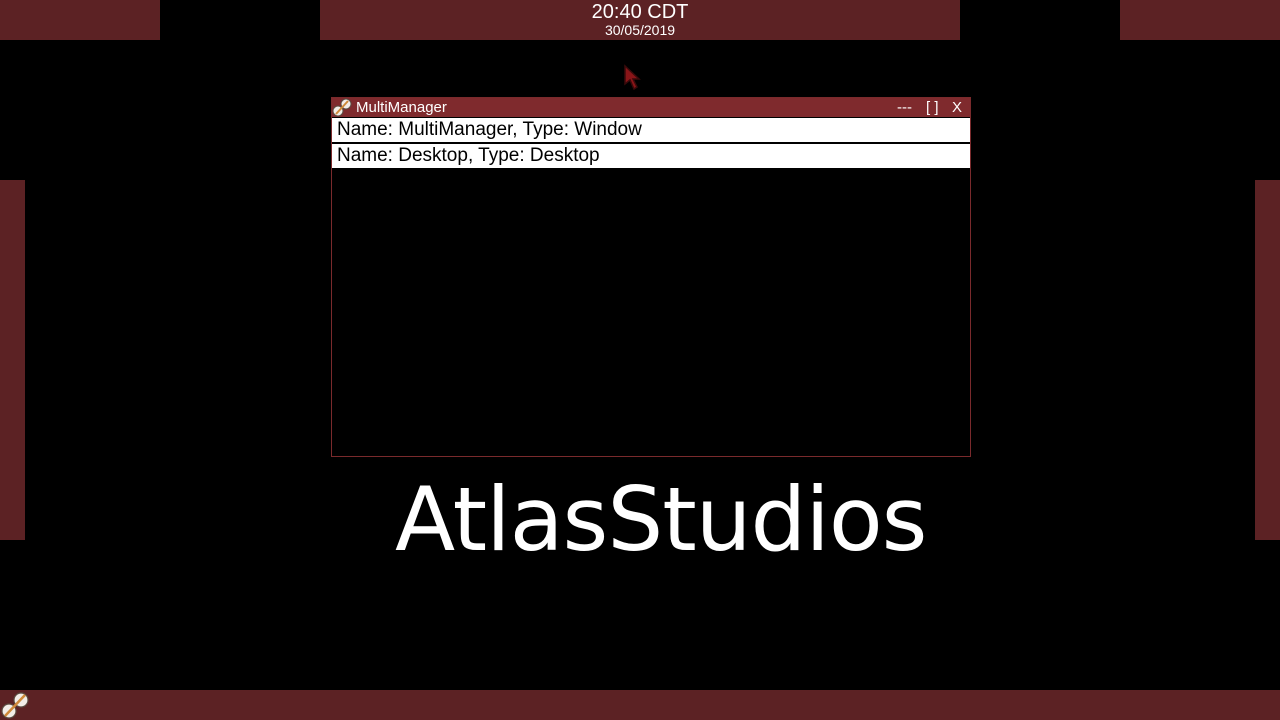 The image size is (1280, 720). I want to click on top-right-panel, so click(1200, 20).